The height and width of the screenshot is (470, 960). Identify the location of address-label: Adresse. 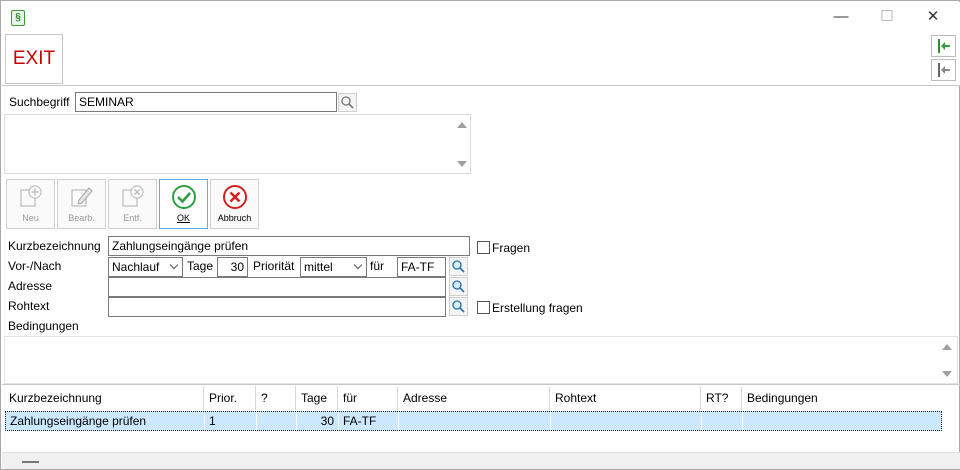
(30, 286).